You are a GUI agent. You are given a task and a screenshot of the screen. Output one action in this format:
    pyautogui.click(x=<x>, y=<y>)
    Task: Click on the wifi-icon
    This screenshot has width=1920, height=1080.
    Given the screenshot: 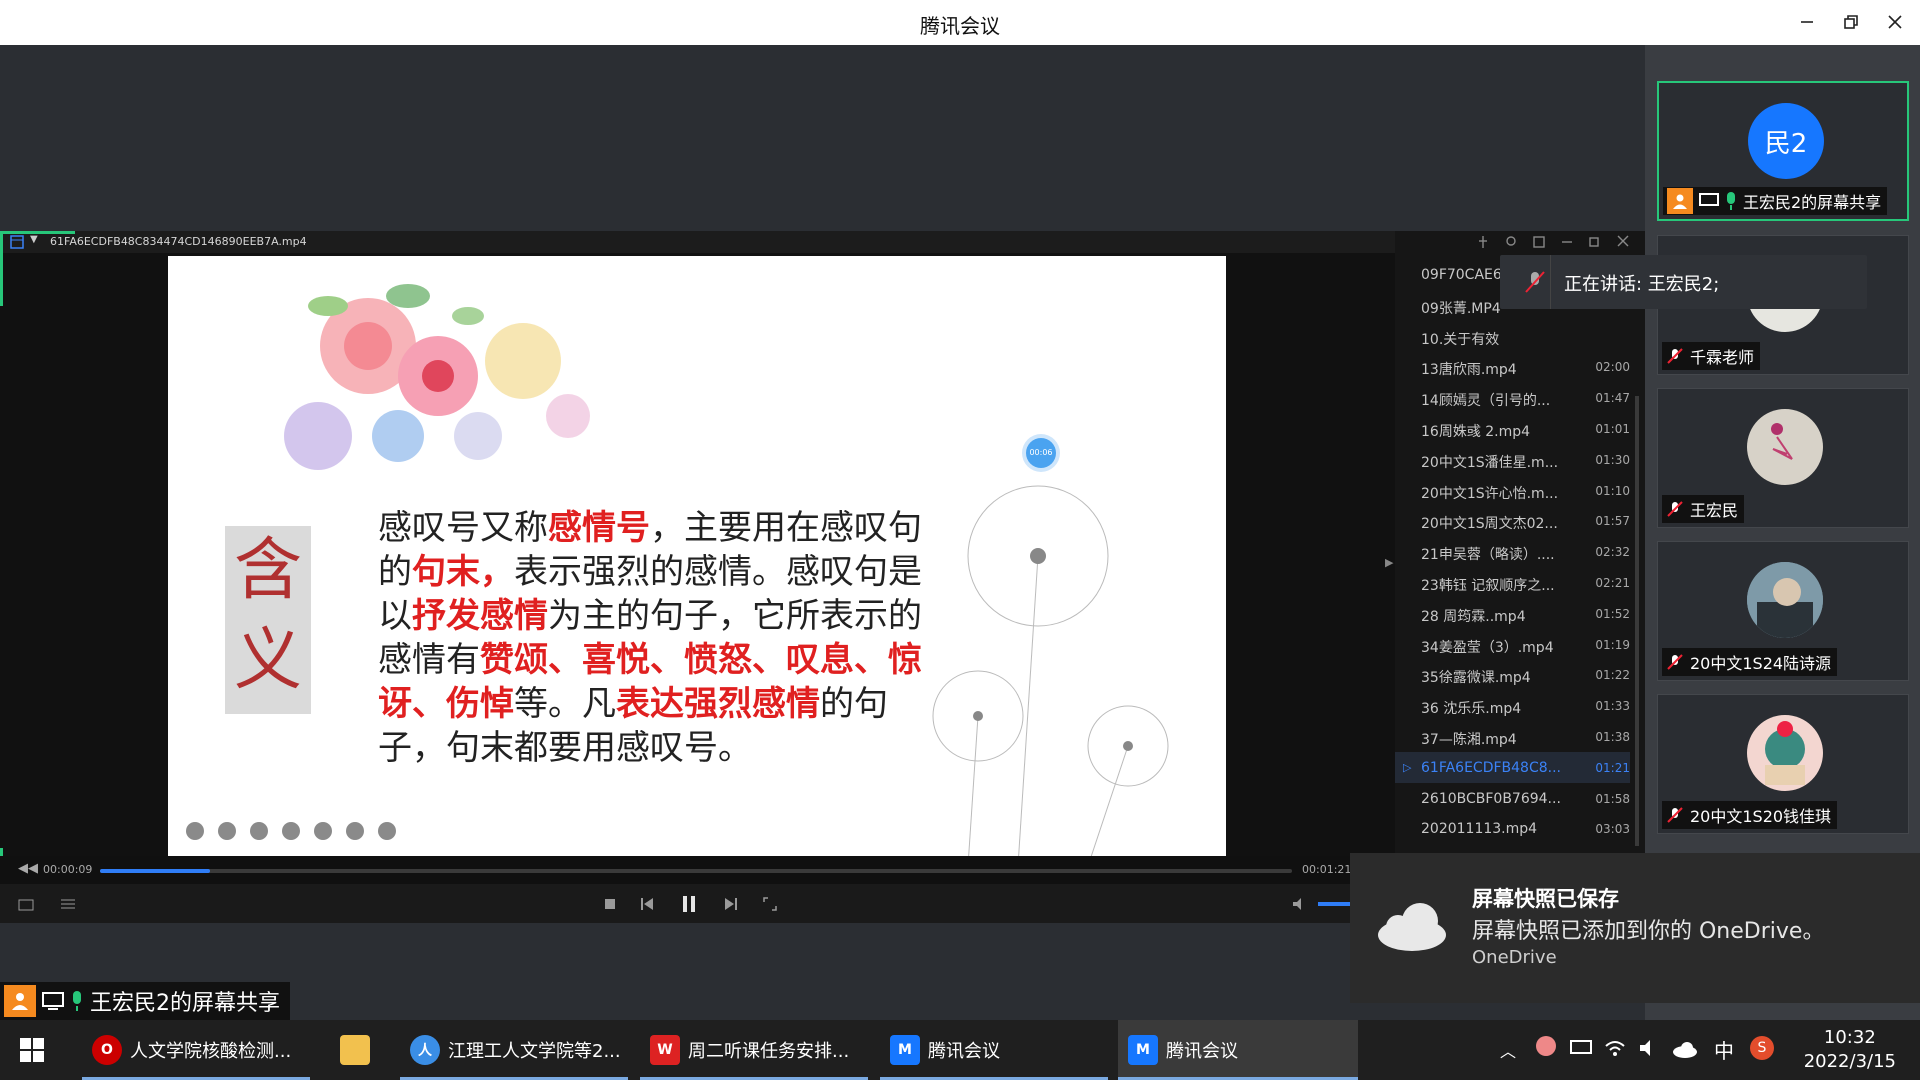 What is the action you would take?
    pyautogui.click(x=1615, y=1048)
    